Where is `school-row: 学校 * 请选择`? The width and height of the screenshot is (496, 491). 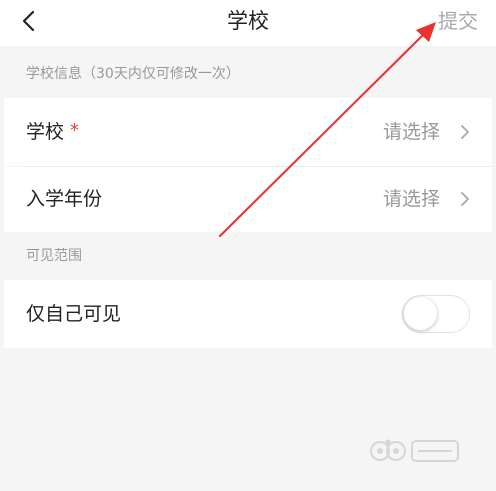
school-row: 学校 * 请选择 is located at coordinates (248, 132).